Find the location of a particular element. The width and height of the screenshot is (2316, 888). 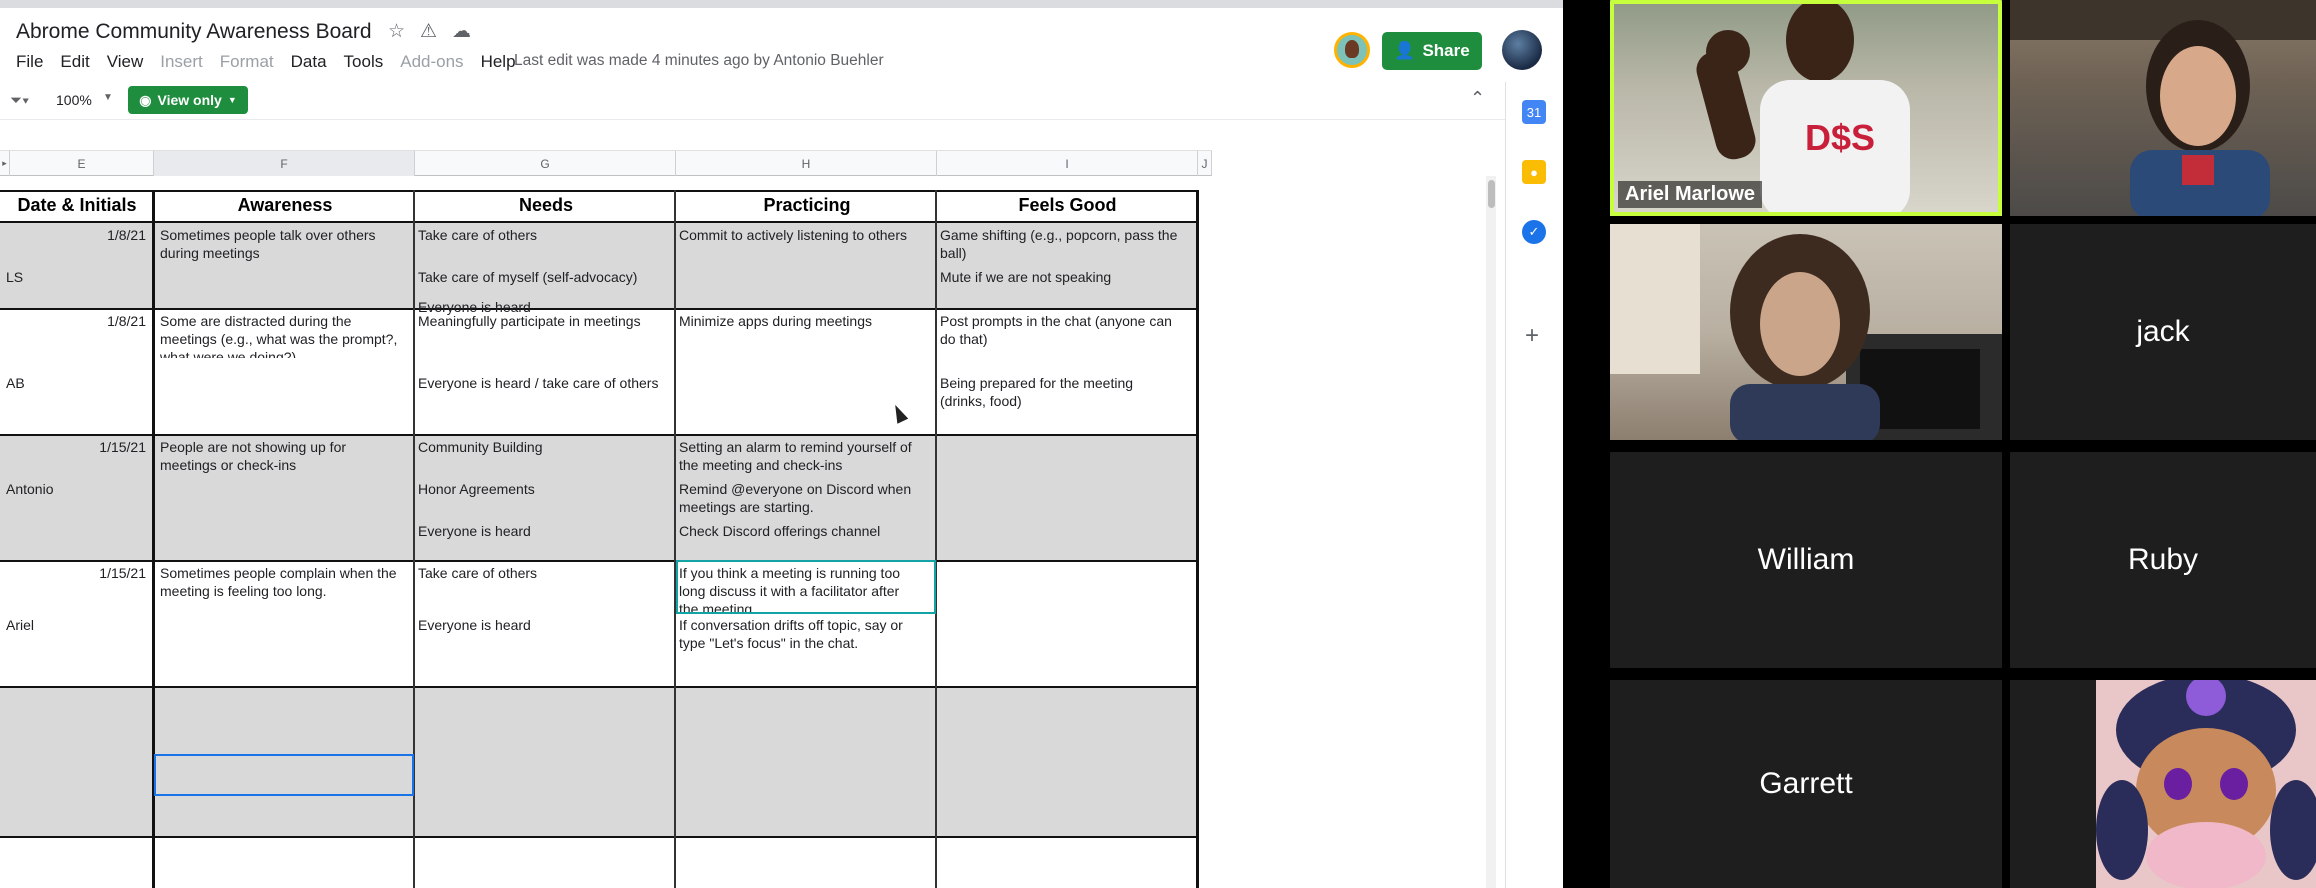

cell-needs: Honor Agreements is located at coordinates (545, 489).